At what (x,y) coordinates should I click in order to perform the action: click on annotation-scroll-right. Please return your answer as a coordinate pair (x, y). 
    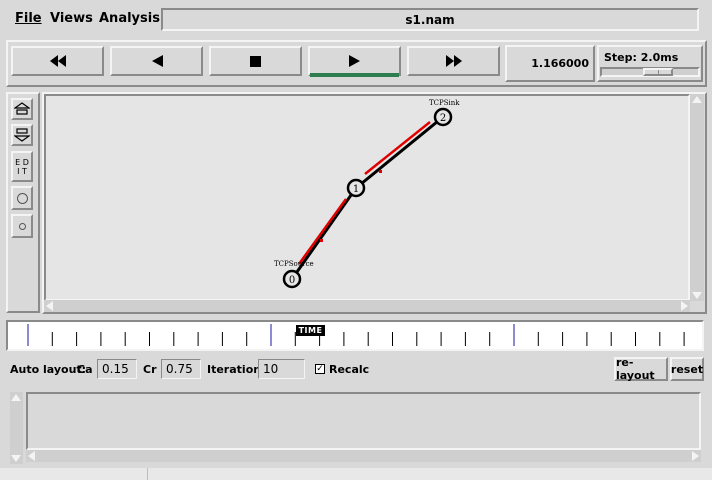
    Looking at the image, I should click on (695, 456).